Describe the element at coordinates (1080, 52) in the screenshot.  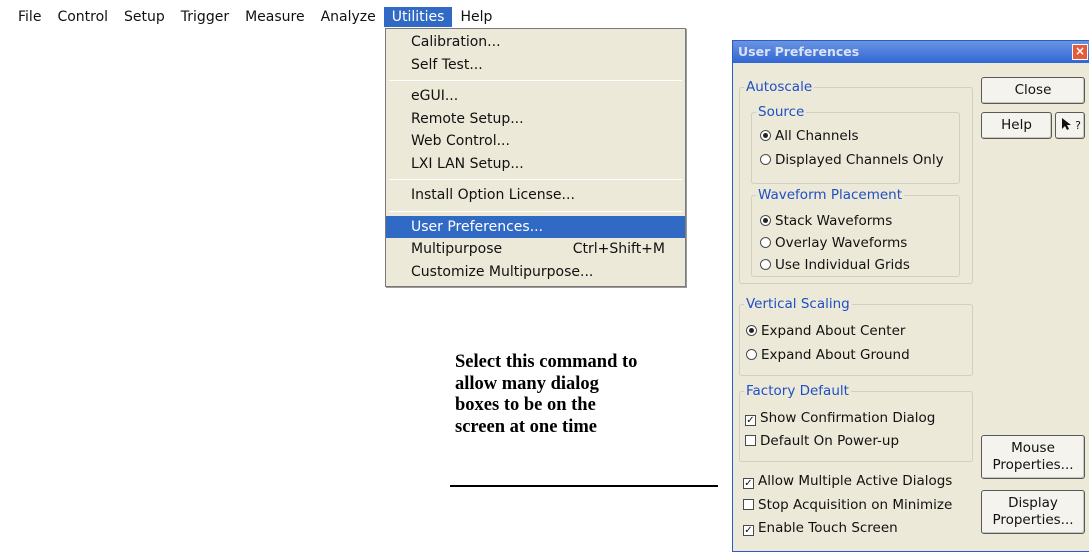
I see `close-icon: ×` at that location.